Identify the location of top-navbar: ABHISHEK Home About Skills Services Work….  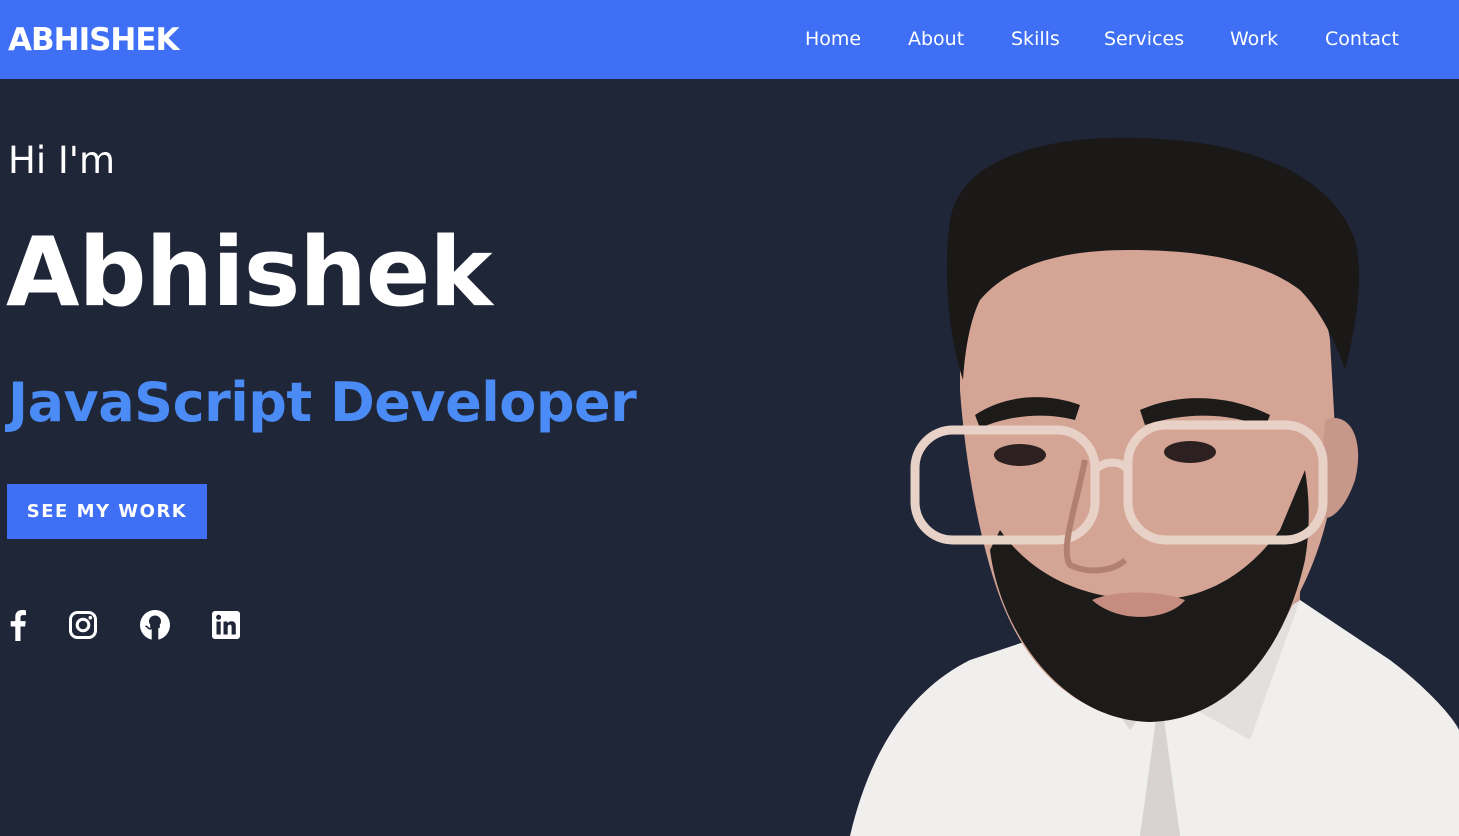
(729, 39).